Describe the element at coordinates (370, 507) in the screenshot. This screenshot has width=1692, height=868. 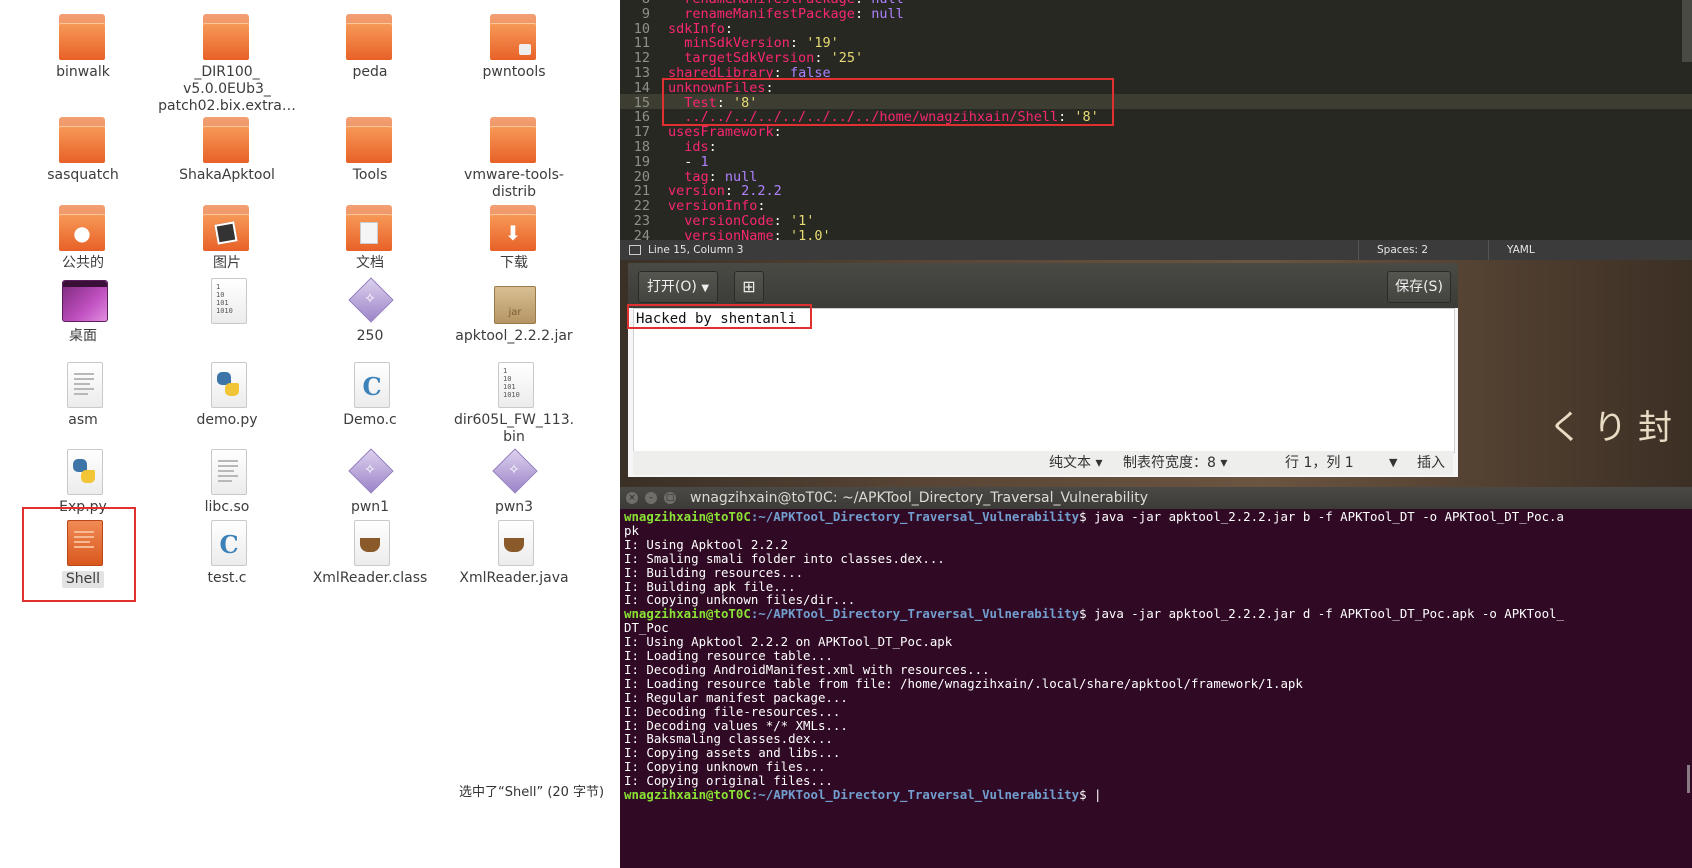
I see `file-label: pwn1` at that location.